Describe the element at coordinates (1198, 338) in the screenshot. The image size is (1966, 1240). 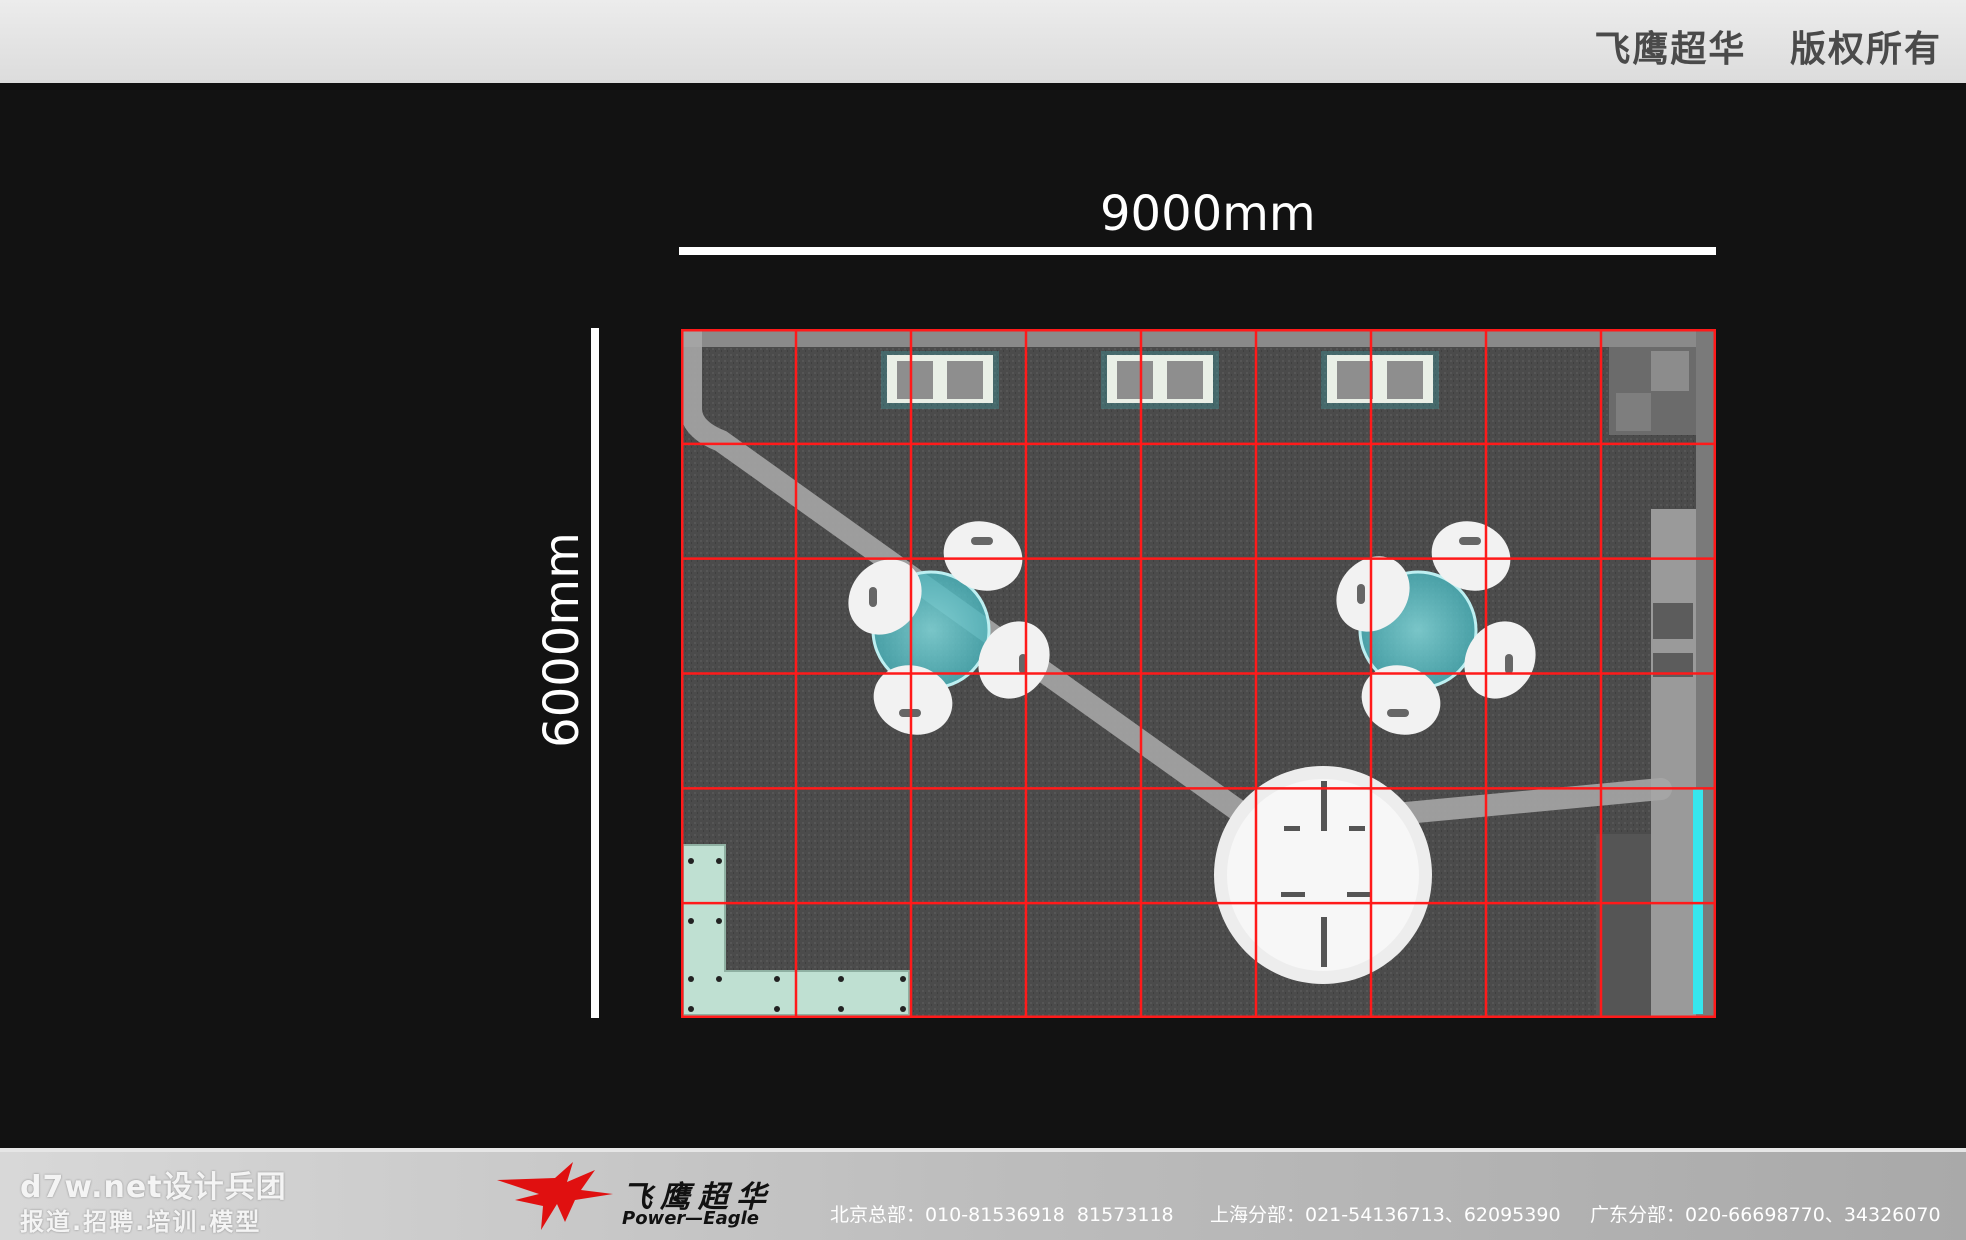
I see `top-wall` at that location.